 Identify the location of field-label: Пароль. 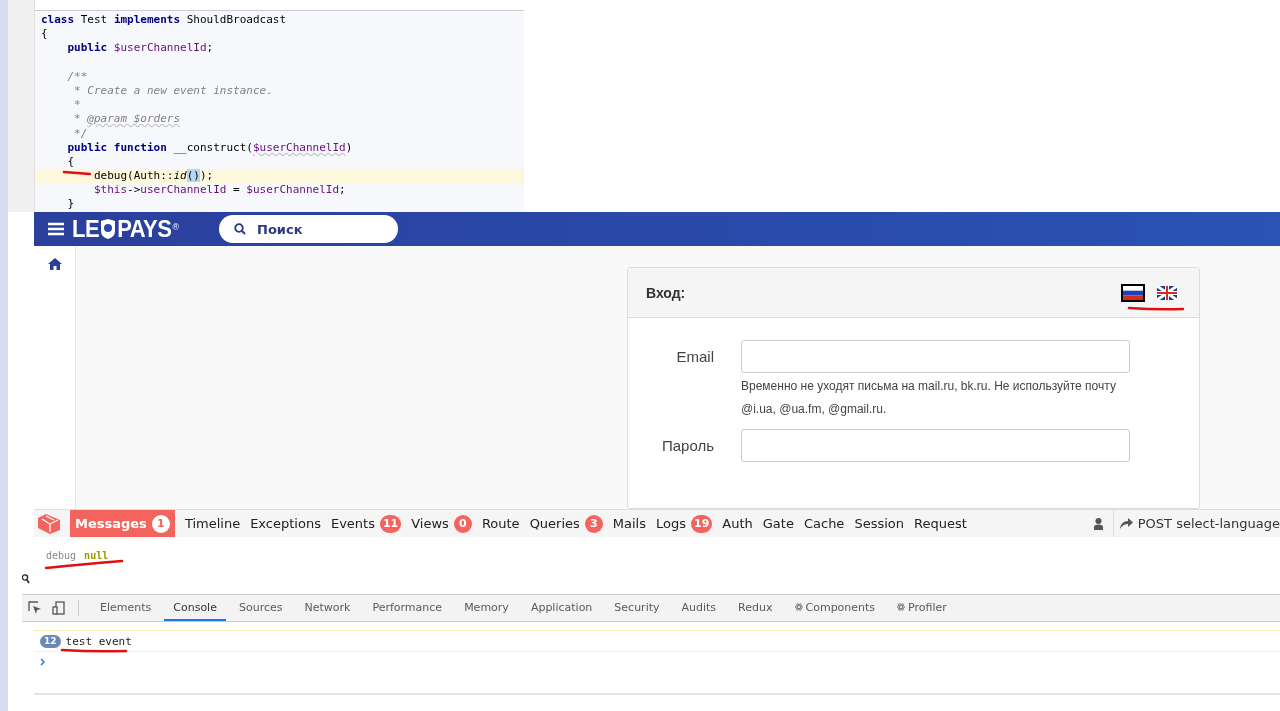
(687, 446).